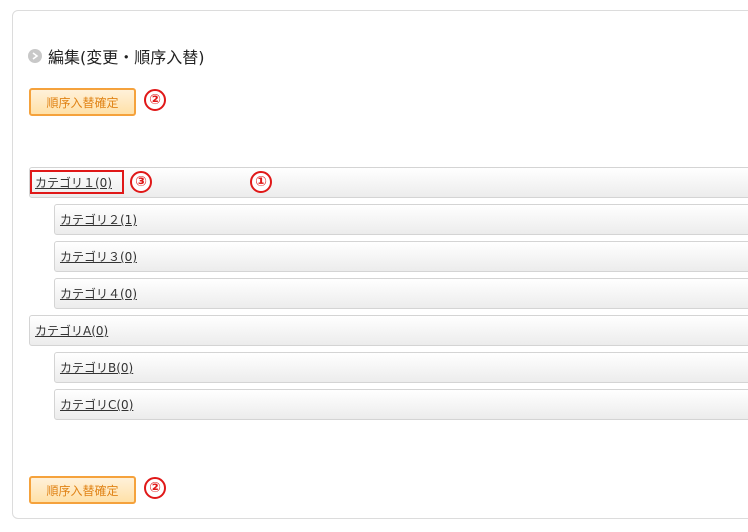 Image resolution: width=748 pixels, height=532 pixels. Describe the element at coordinates (401, 367) in the screenshot. I see `category-row-b: カテゴリB(0)` at that location.